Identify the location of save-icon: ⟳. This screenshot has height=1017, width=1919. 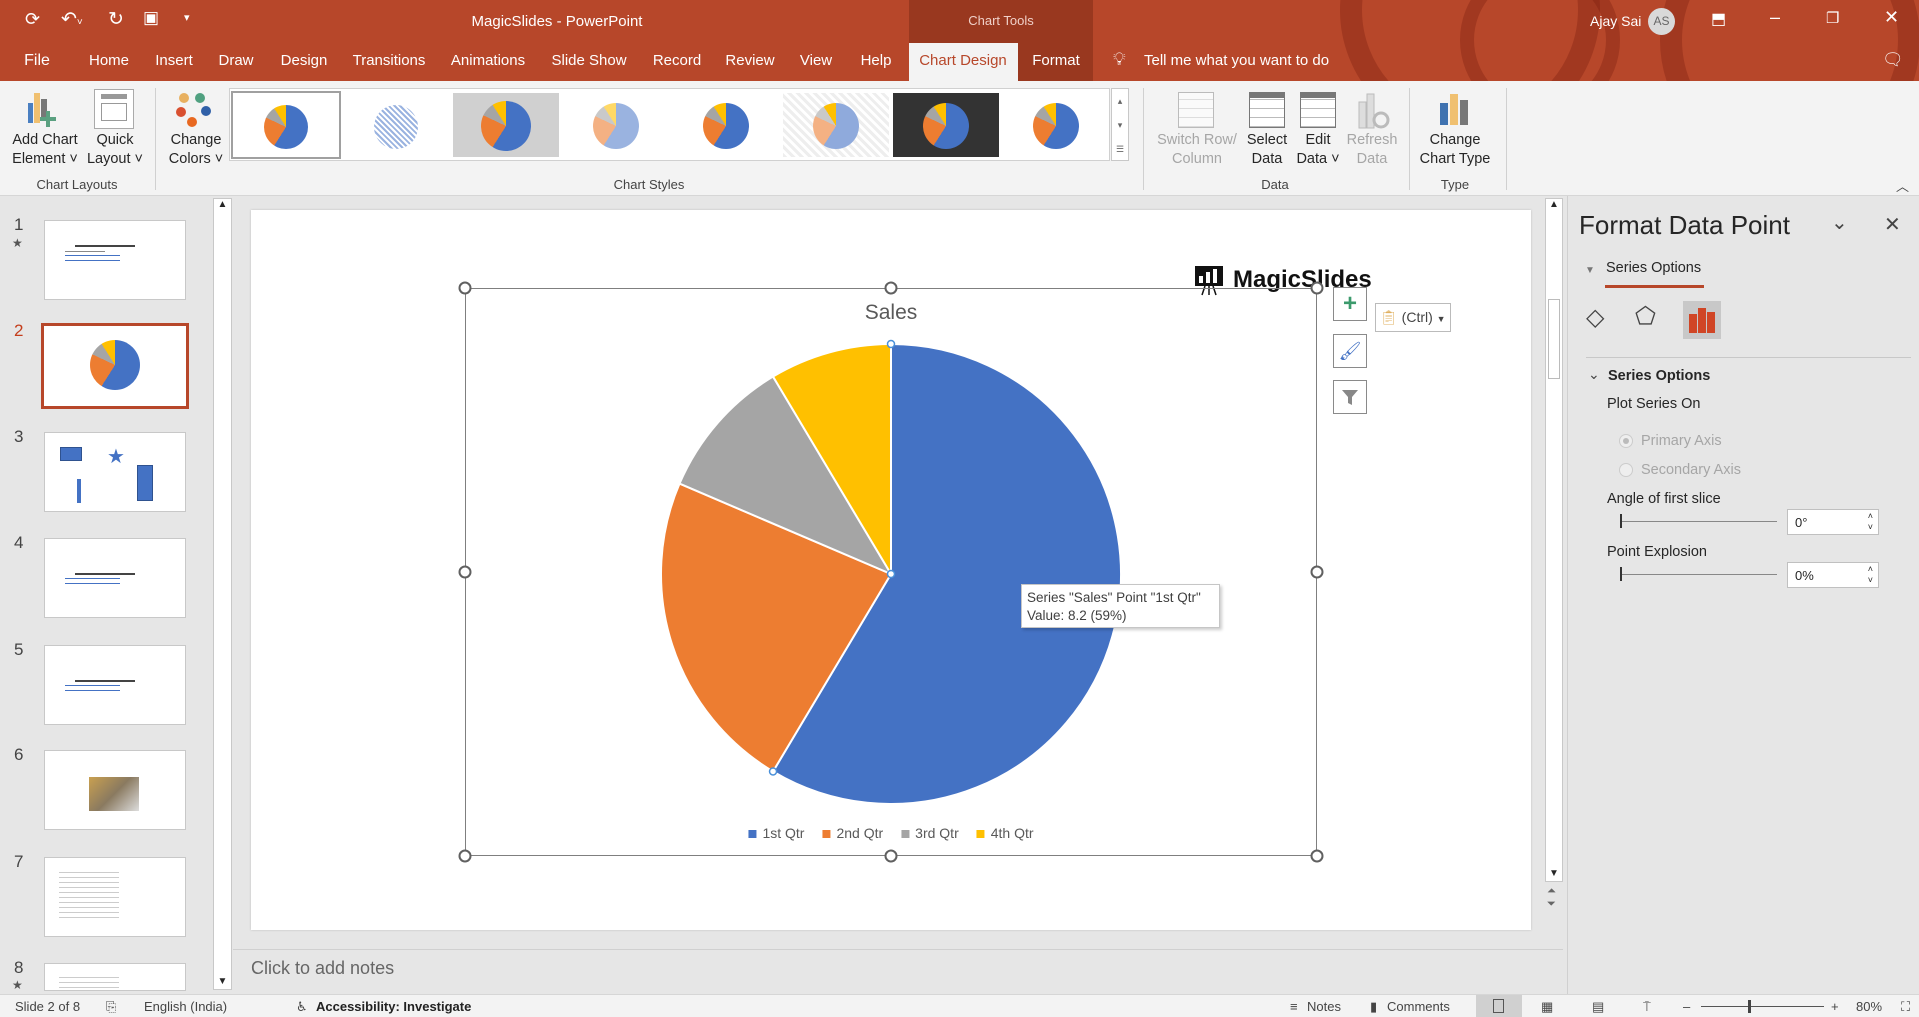
(32, 19).